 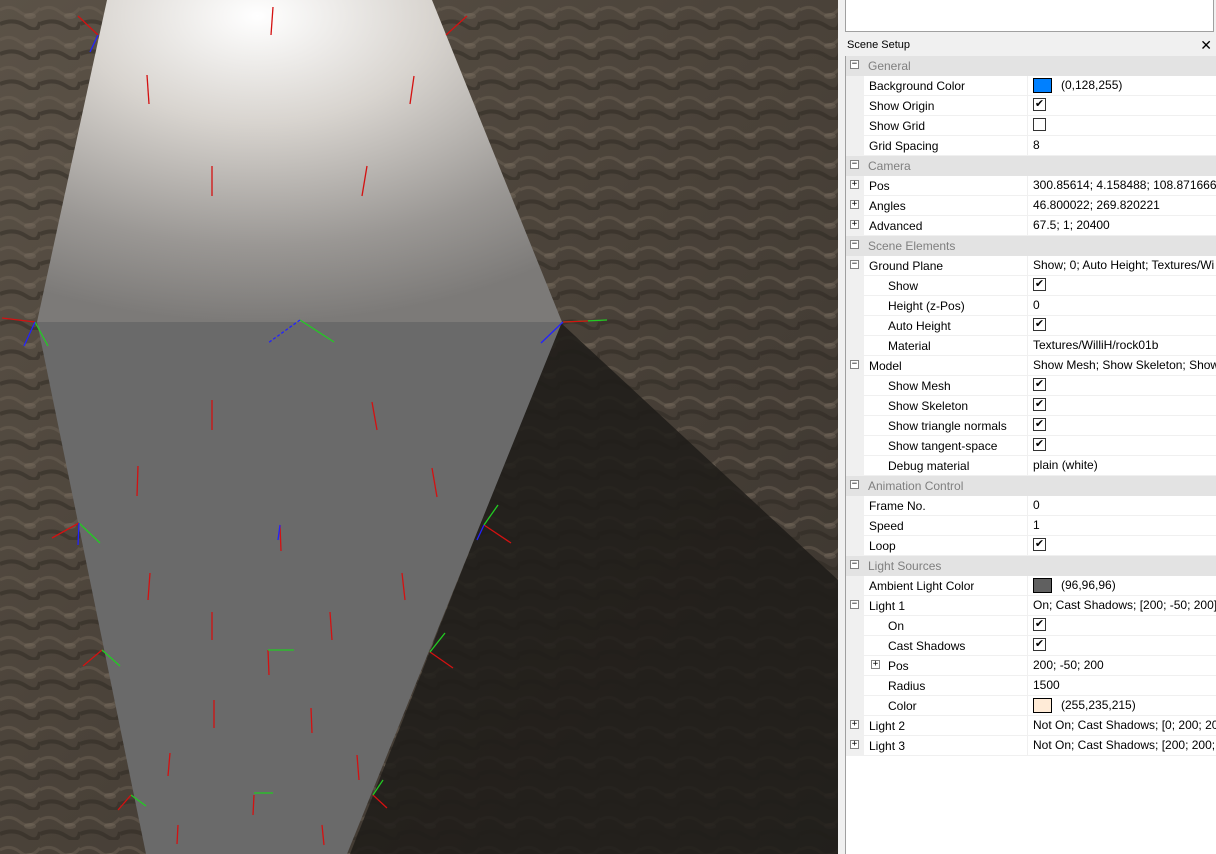 What do you see at coordinates (1031, 406) in the screenshot?
I see `prop-show-skeleton: Show Skeleton ✔` at bounding box center [1031, 406].